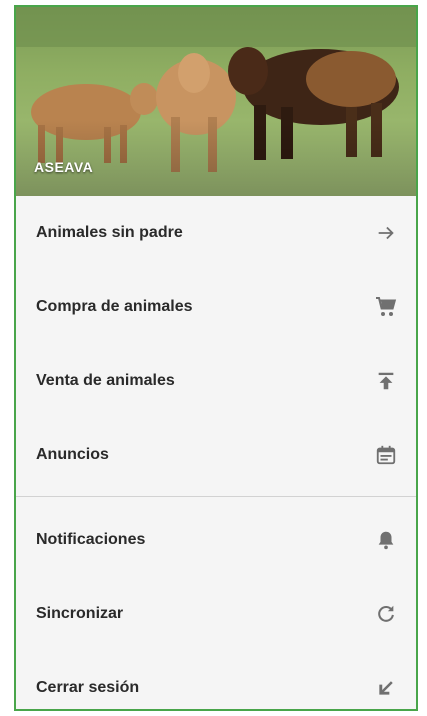 Image resolution: width=427 pixels, height=716 pixels. Describe the element at coordinates (216, 614) in the screenshot. I see `menu-item-sincronizar: Sincronizar` at that location.